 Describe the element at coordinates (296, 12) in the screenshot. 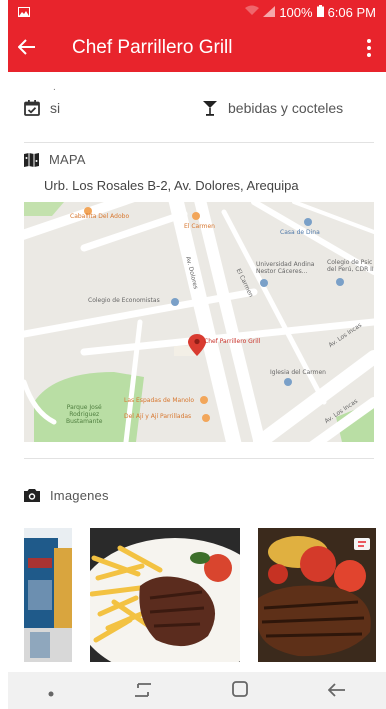

I see `battery-percent: 100%` at that location.